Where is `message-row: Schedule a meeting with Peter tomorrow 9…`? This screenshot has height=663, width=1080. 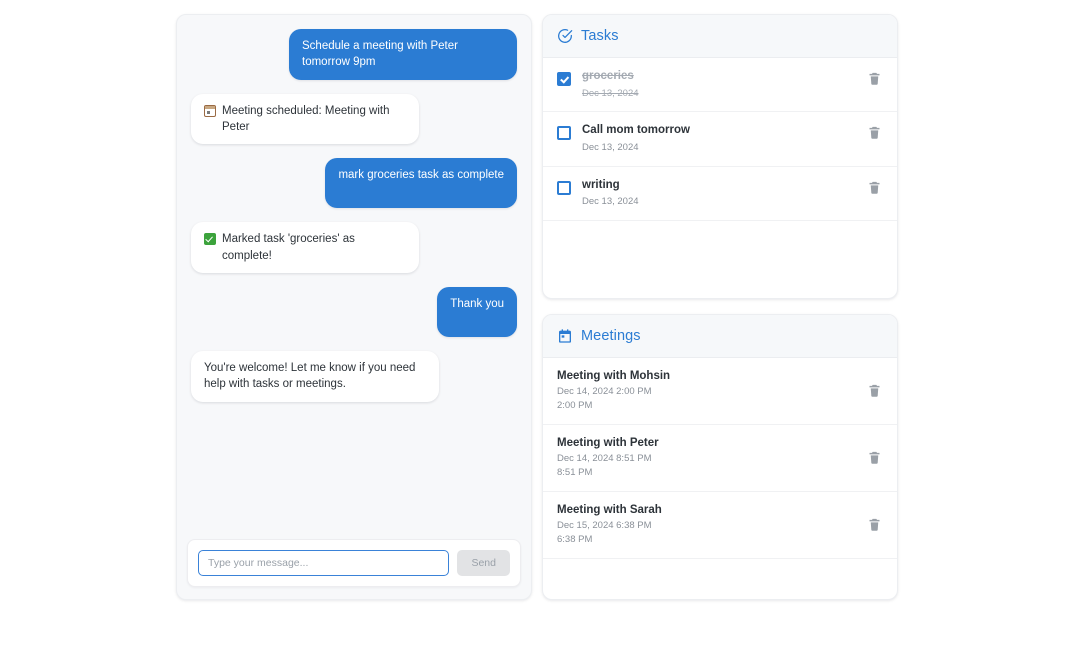
message-row: Schedule a meeting with Peter tomorrow 9… is located at coordinates (354, 54).